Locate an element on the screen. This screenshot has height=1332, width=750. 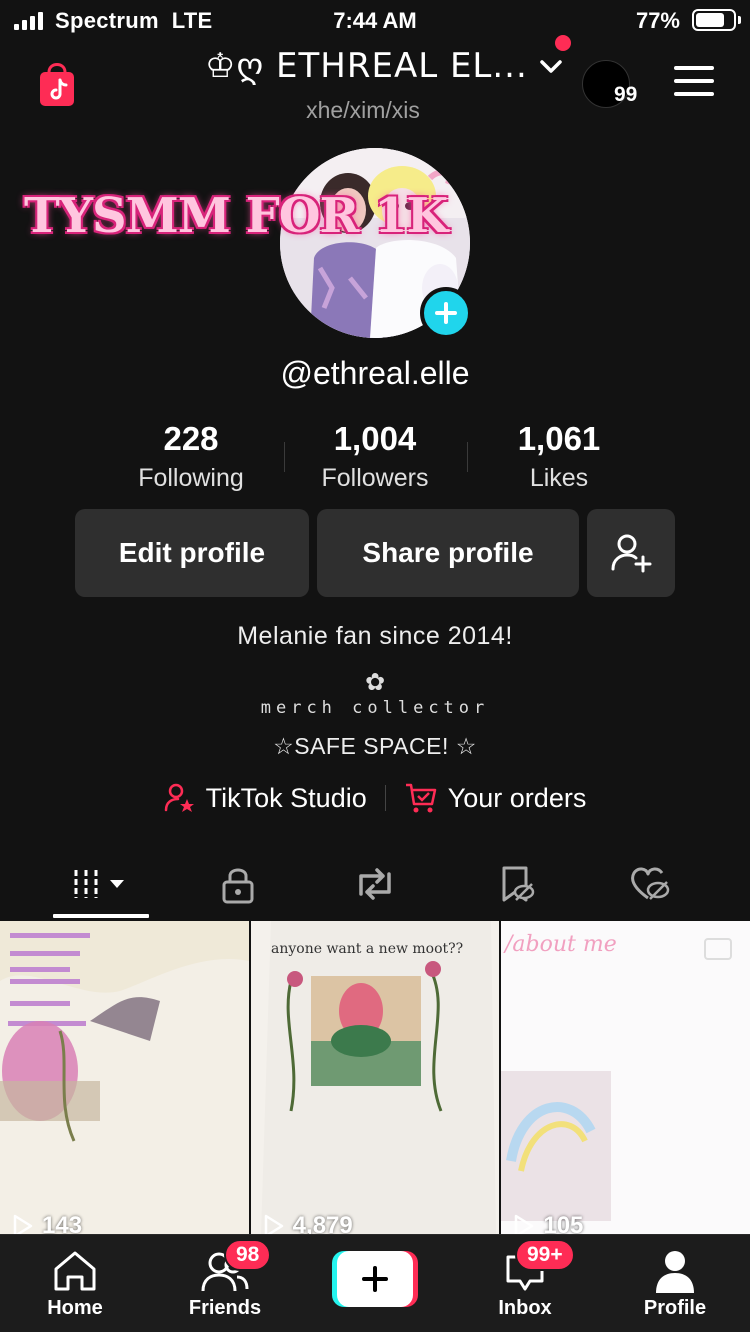
story-count: 99 is located at coordinates (626, 94).